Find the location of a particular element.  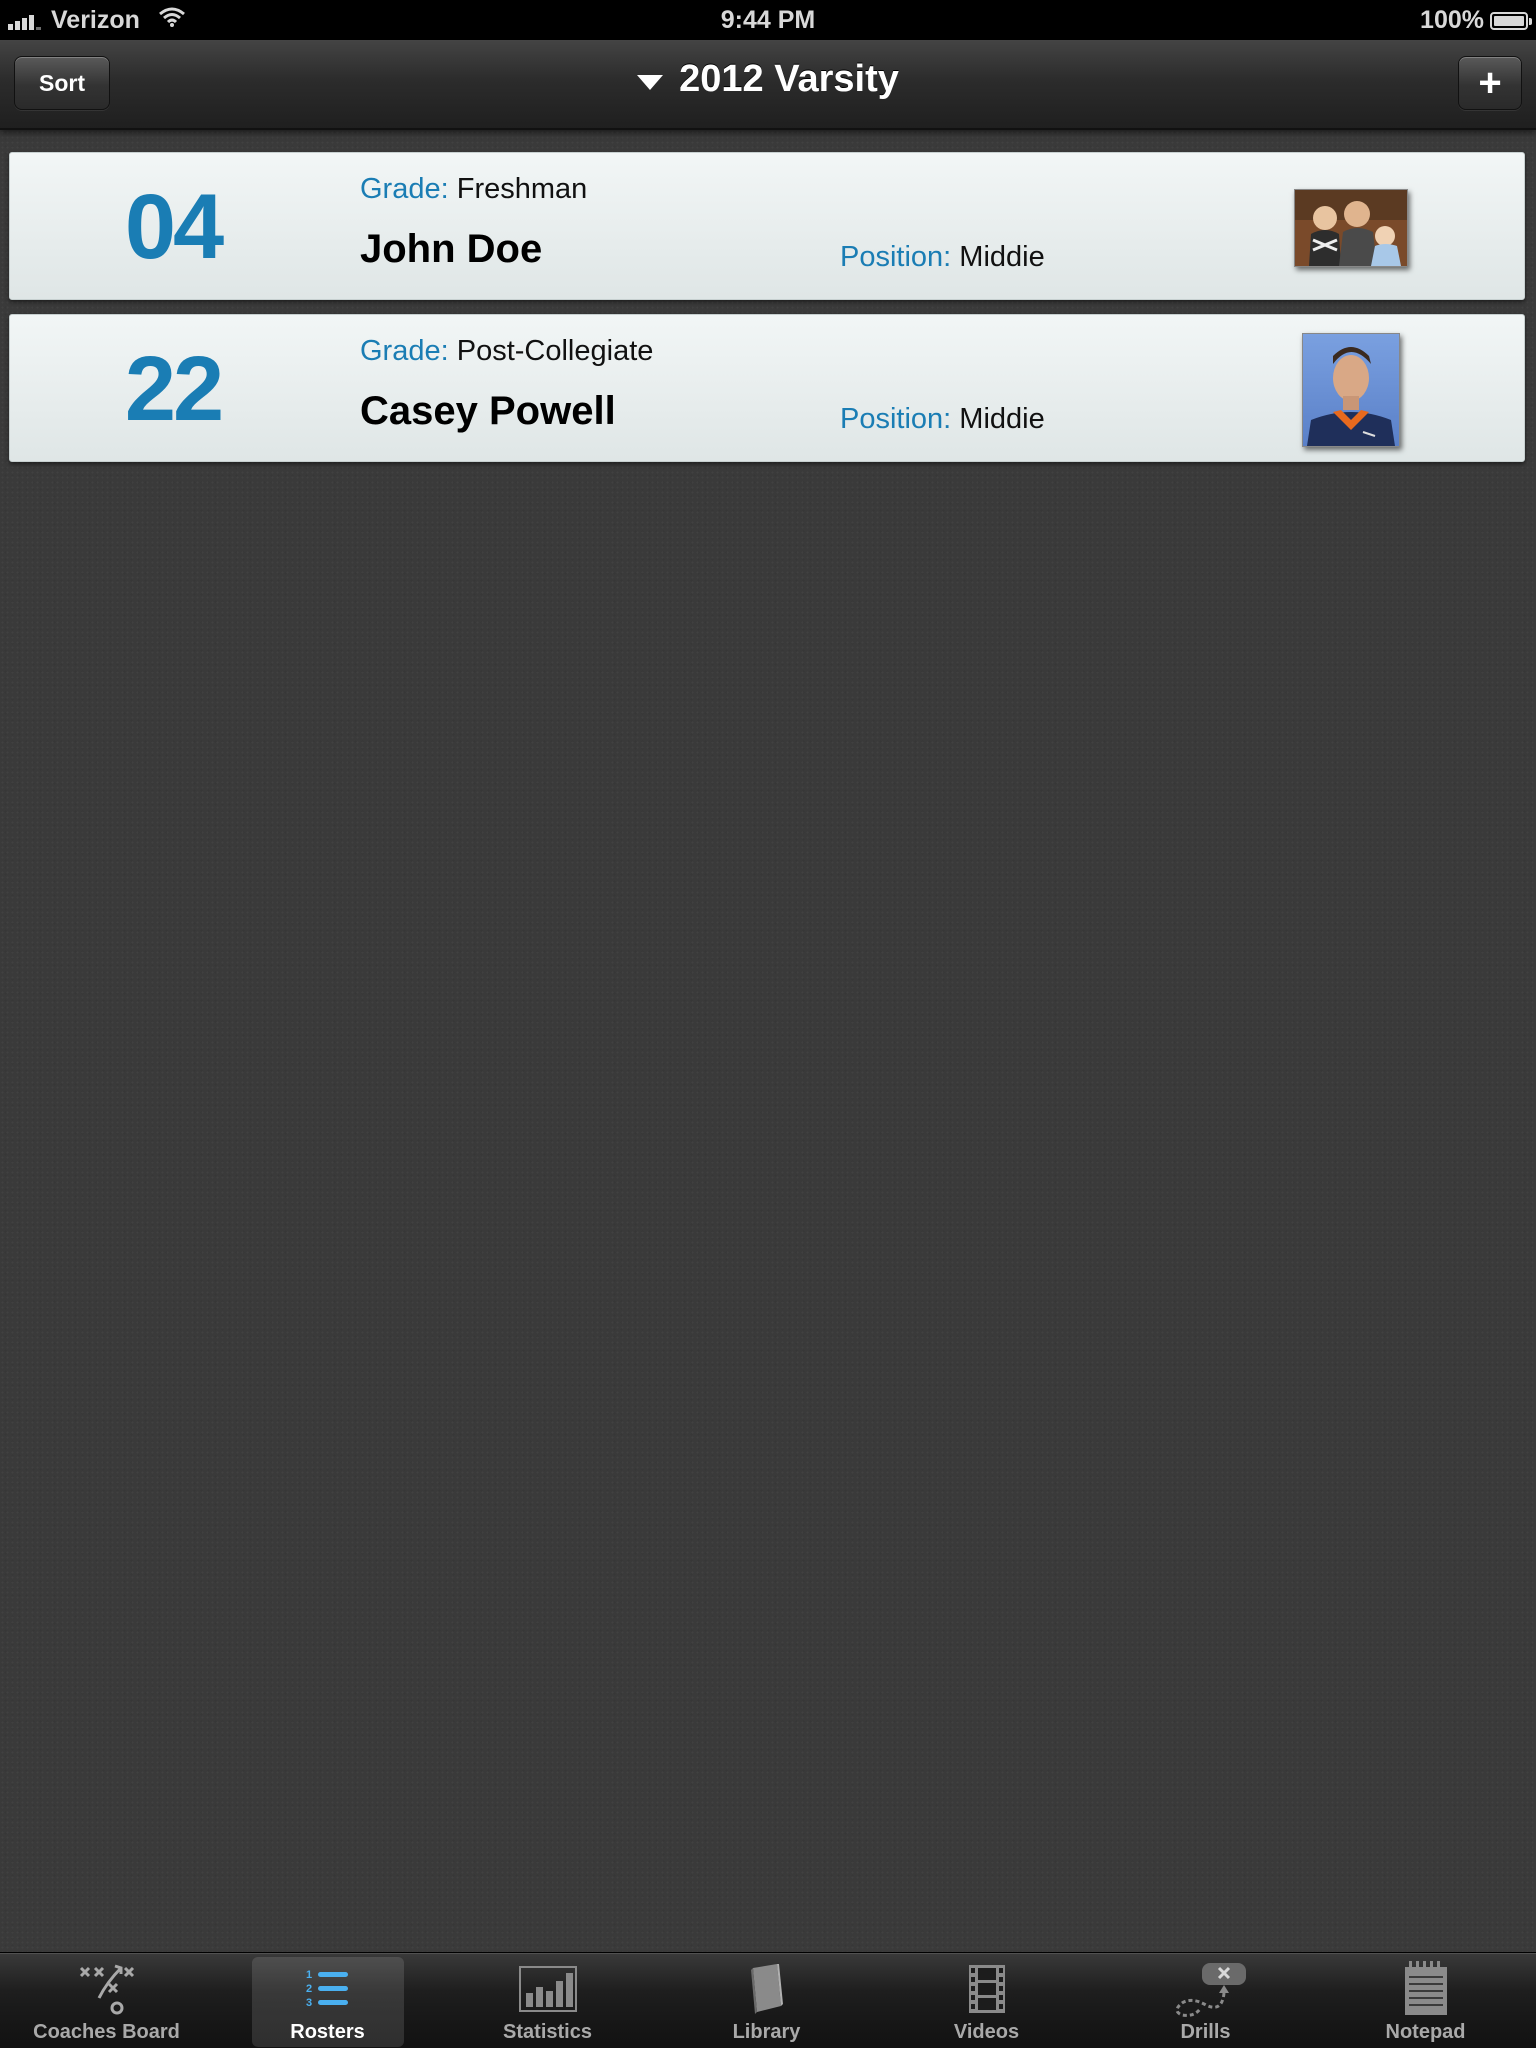

tab-label: Notepad is located at coordinates (1425, 2032).